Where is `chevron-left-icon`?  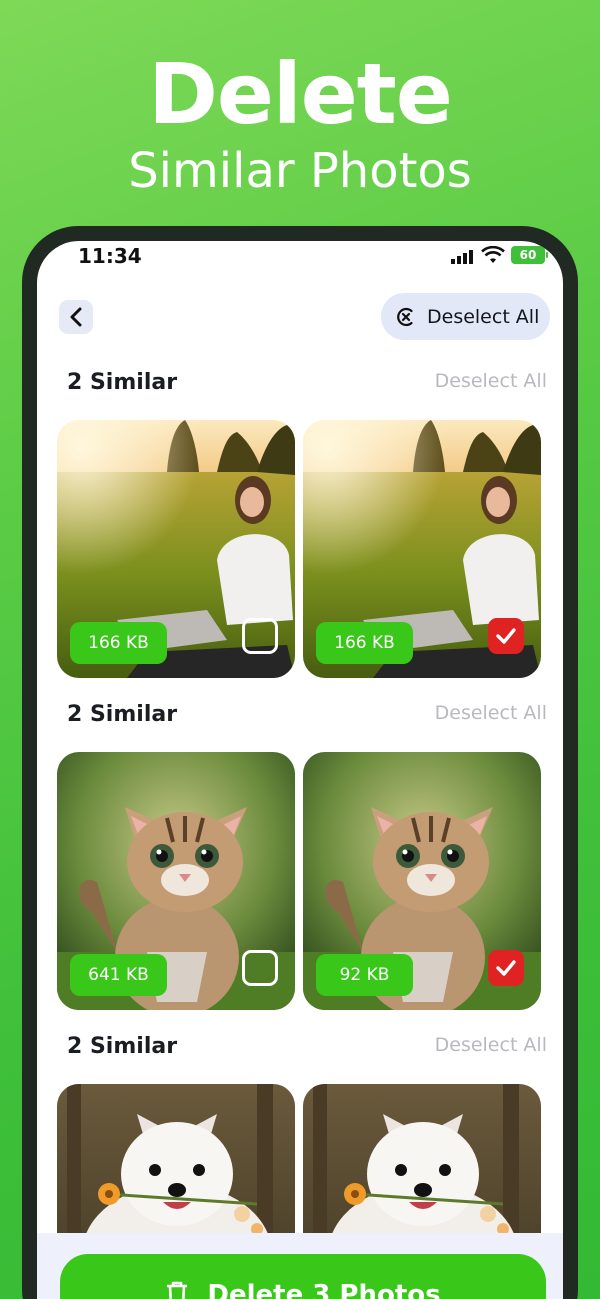 chevron-left-icon is located at coordinates (76, 317).